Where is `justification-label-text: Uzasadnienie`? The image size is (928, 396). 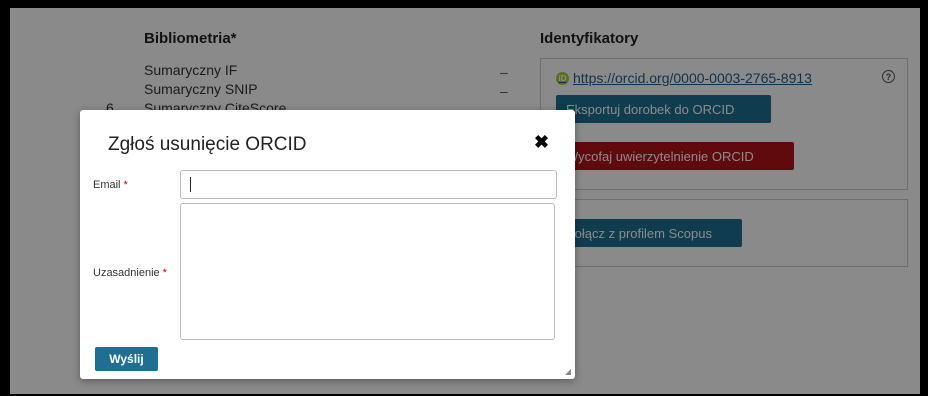
justification-label-text: Uzasadnienie is located at coordinates (126, 273).